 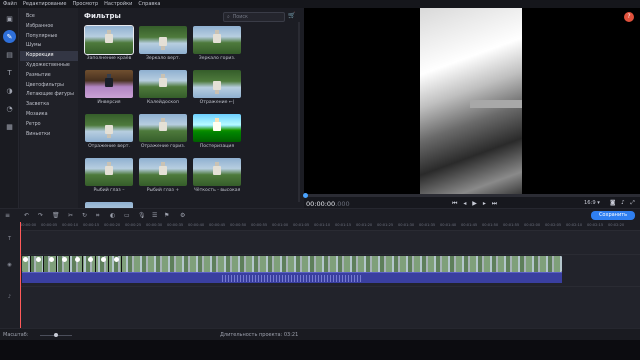 I want to click on play-icon: ▶, so click(x=475, y=203).